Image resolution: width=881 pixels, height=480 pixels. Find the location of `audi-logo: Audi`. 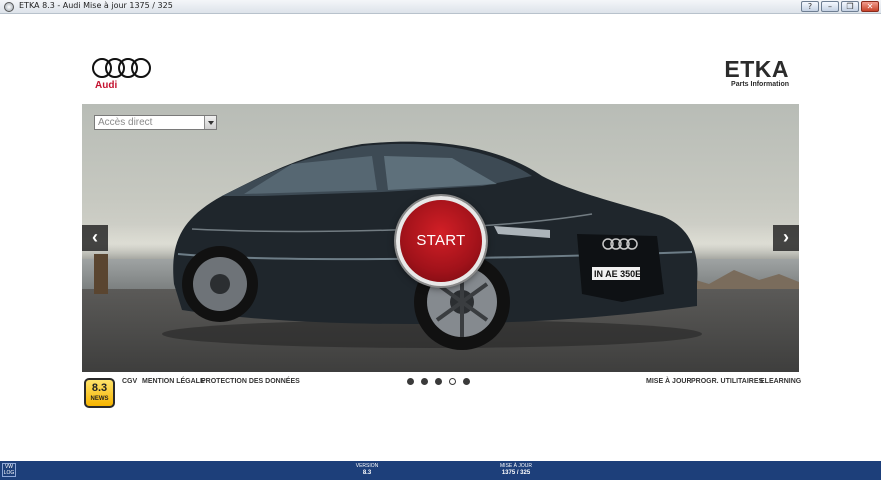

audi-logo: Audi is located at coordinates (121, 75).